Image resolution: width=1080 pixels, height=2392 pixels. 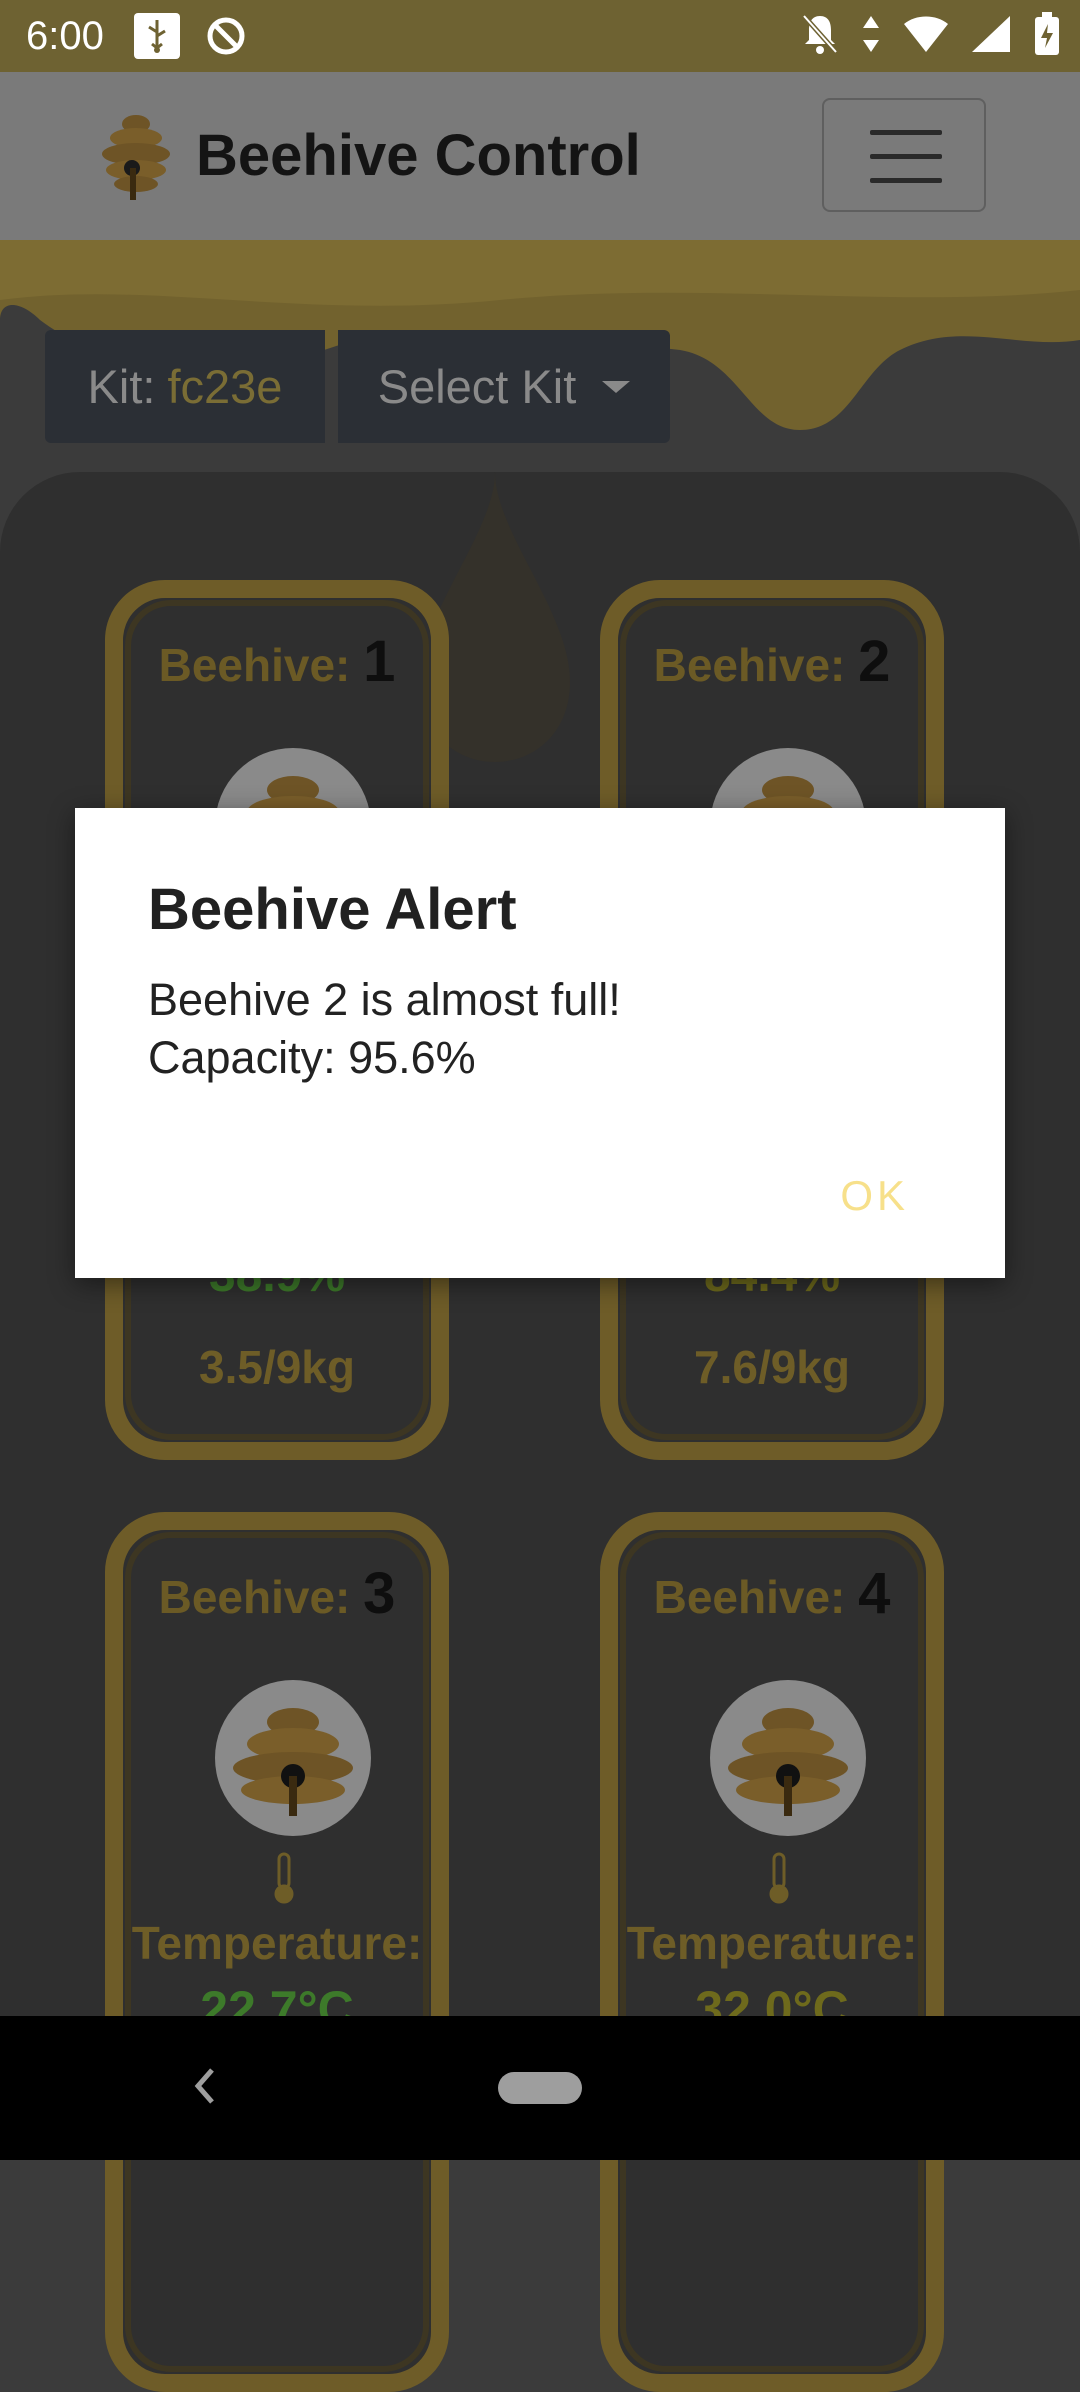 What do you see at coordinates (156, 36) in the screenshot?
I see `usb-icon` at bounding box center [156, 36].